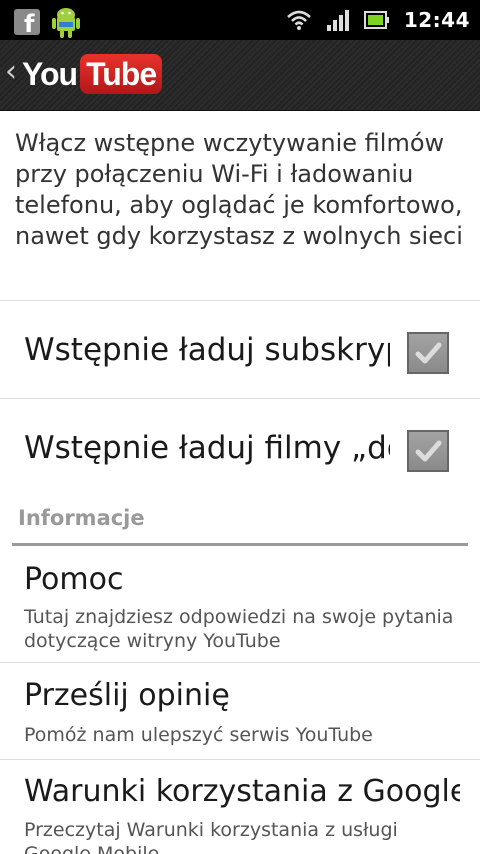  I want to click on help-title: Pomoc, so click(74, 579).